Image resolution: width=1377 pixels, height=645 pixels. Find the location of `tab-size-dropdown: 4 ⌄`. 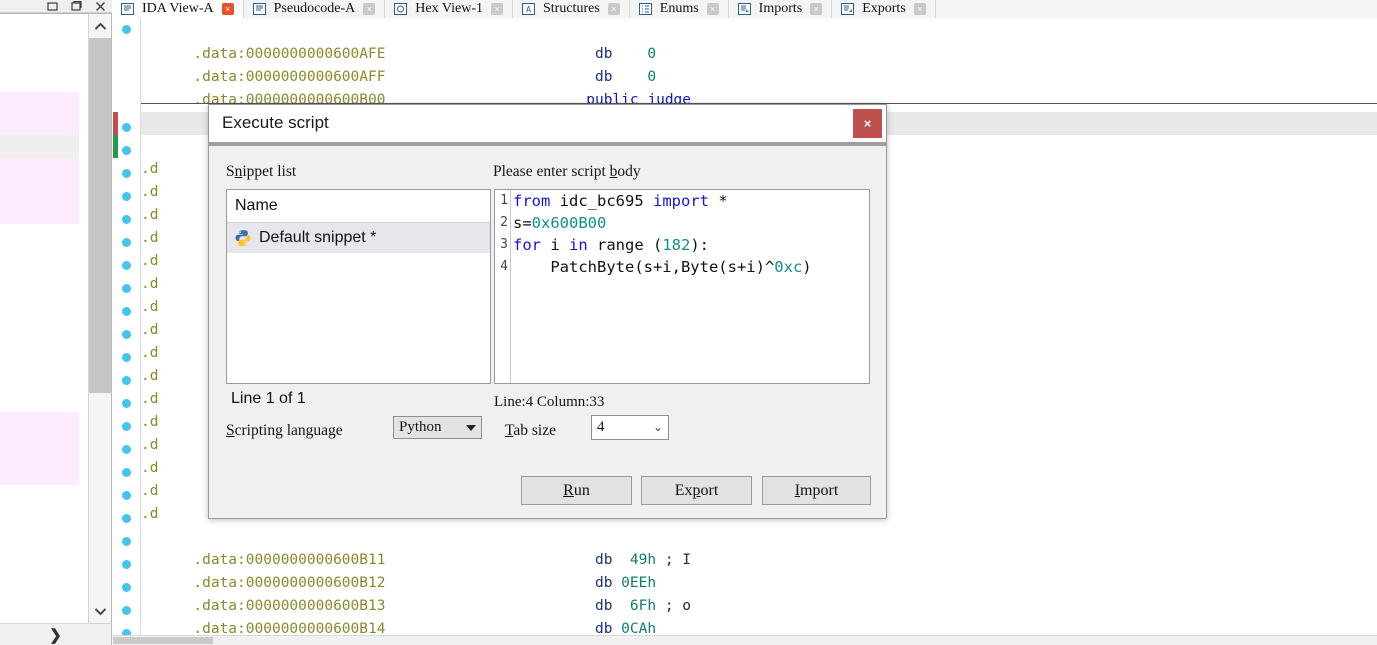

tab-size-dropdown: 4 ⌄ is located at coordinates (630, 427).